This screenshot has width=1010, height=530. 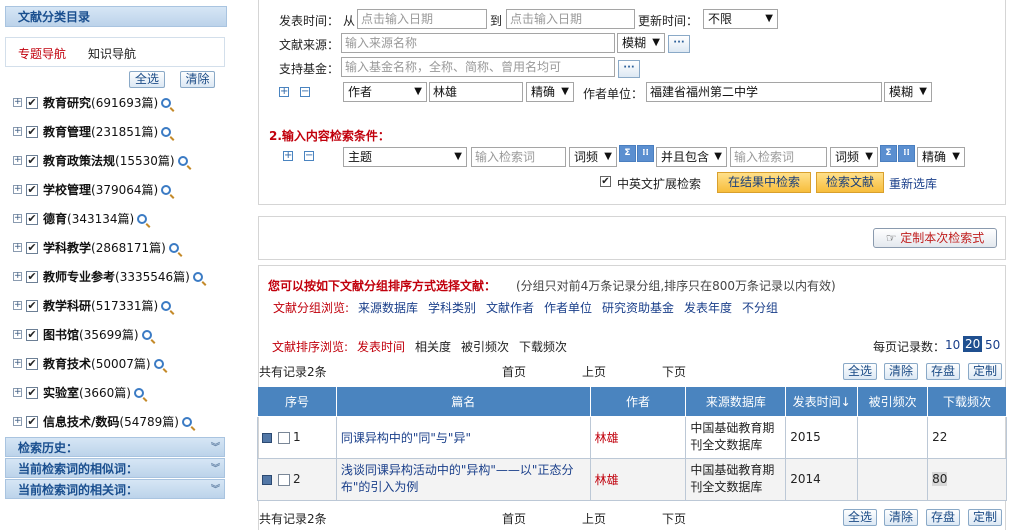 What do you see at coordinates (147, 79) in the screenshot?
I see `sidebar-select-all-button: 全选` at bounding box center [147, 79].